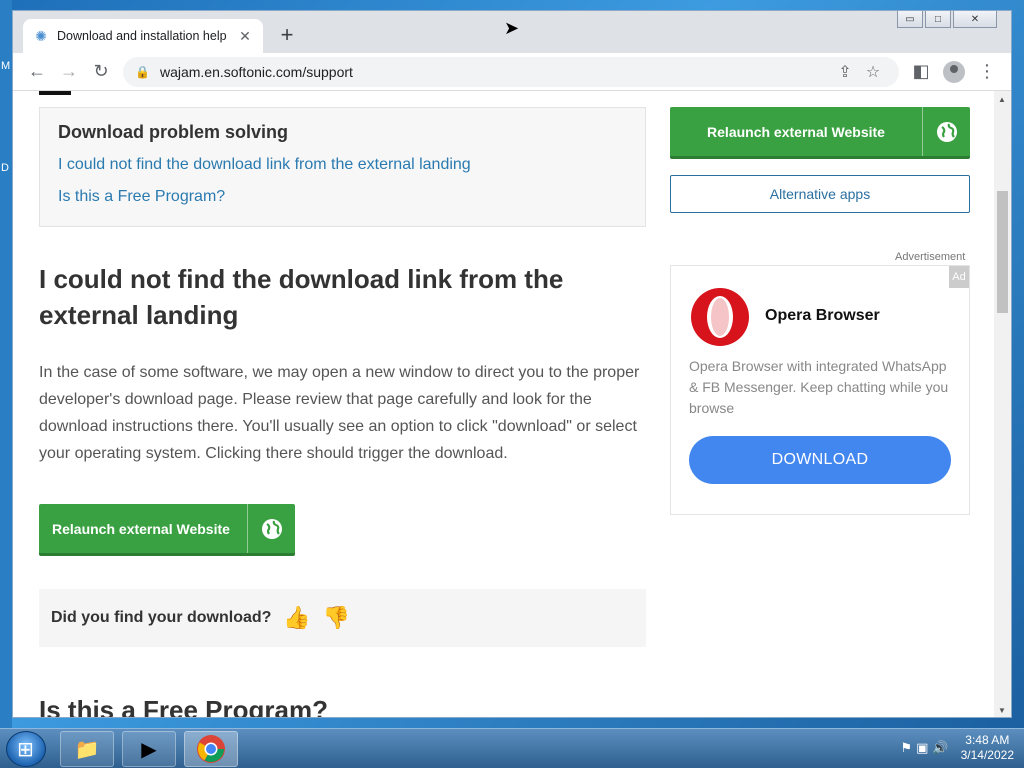  Describe the element at coordinates (141, 528) in the screenshot. I see `relaunch-label: Relaunch external Website` at that location.